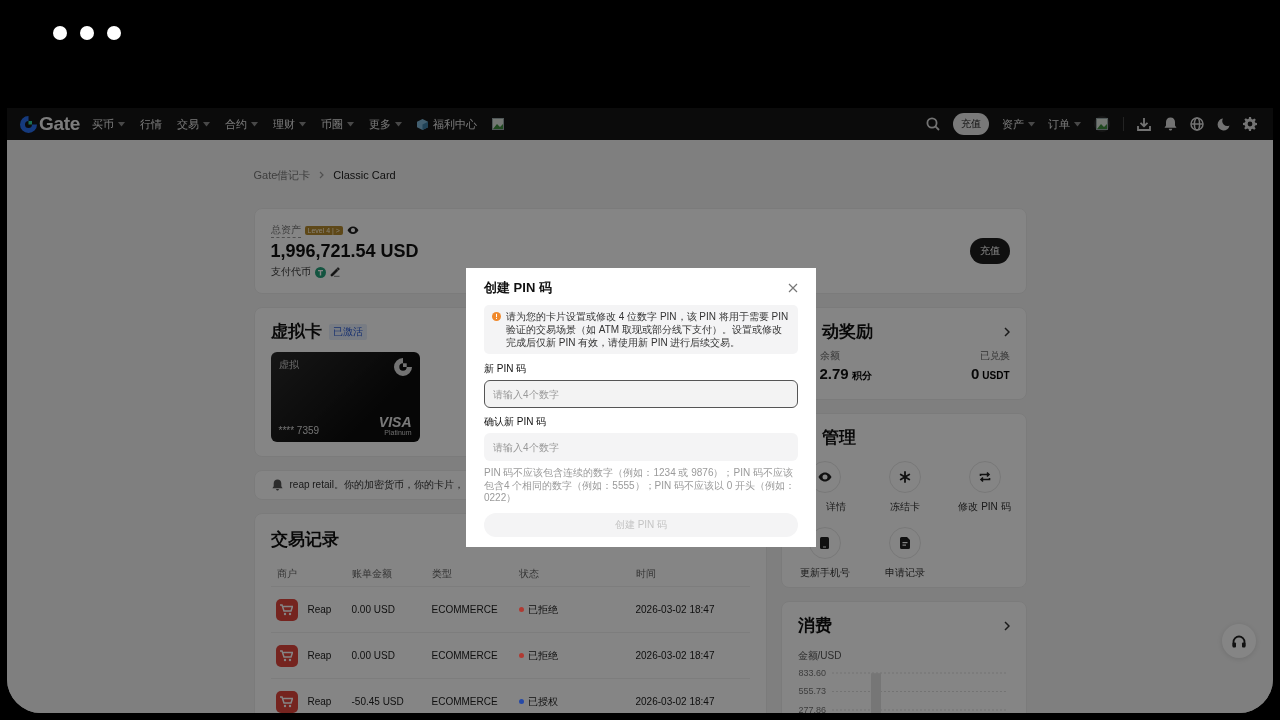 The width and height of the screenshot is (1280, 720). I want to click on total-assets-amount: 1,996,721.54 USD, so click(345, 251).